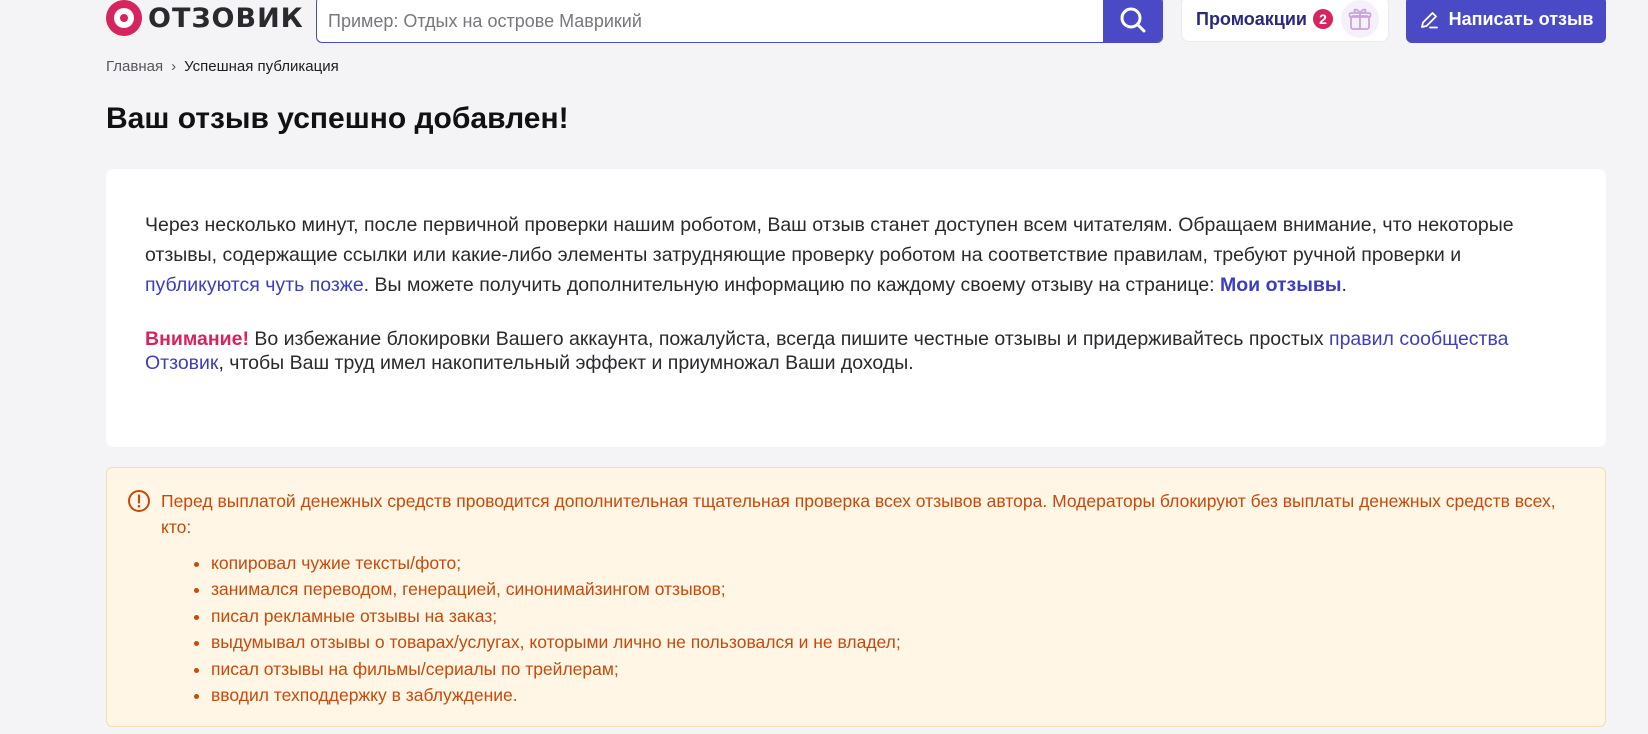 The image size is (1648, 734). Describe the element at coordinates (134, 66) in the screenshot. I see `breadcrumb-home-link: Главная` at that location.